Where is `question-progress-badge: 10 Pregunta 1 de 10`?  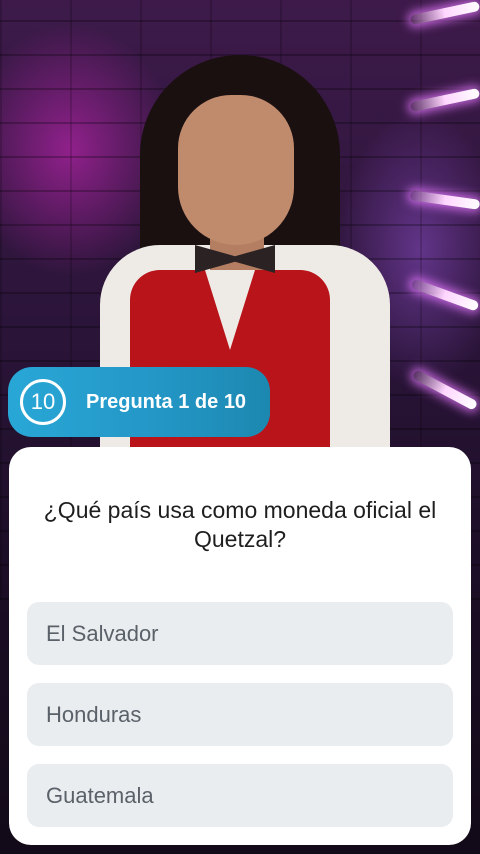 question-progress-badge: 10 Pregunta 1 de 10 is located at coordinates (139, 402).